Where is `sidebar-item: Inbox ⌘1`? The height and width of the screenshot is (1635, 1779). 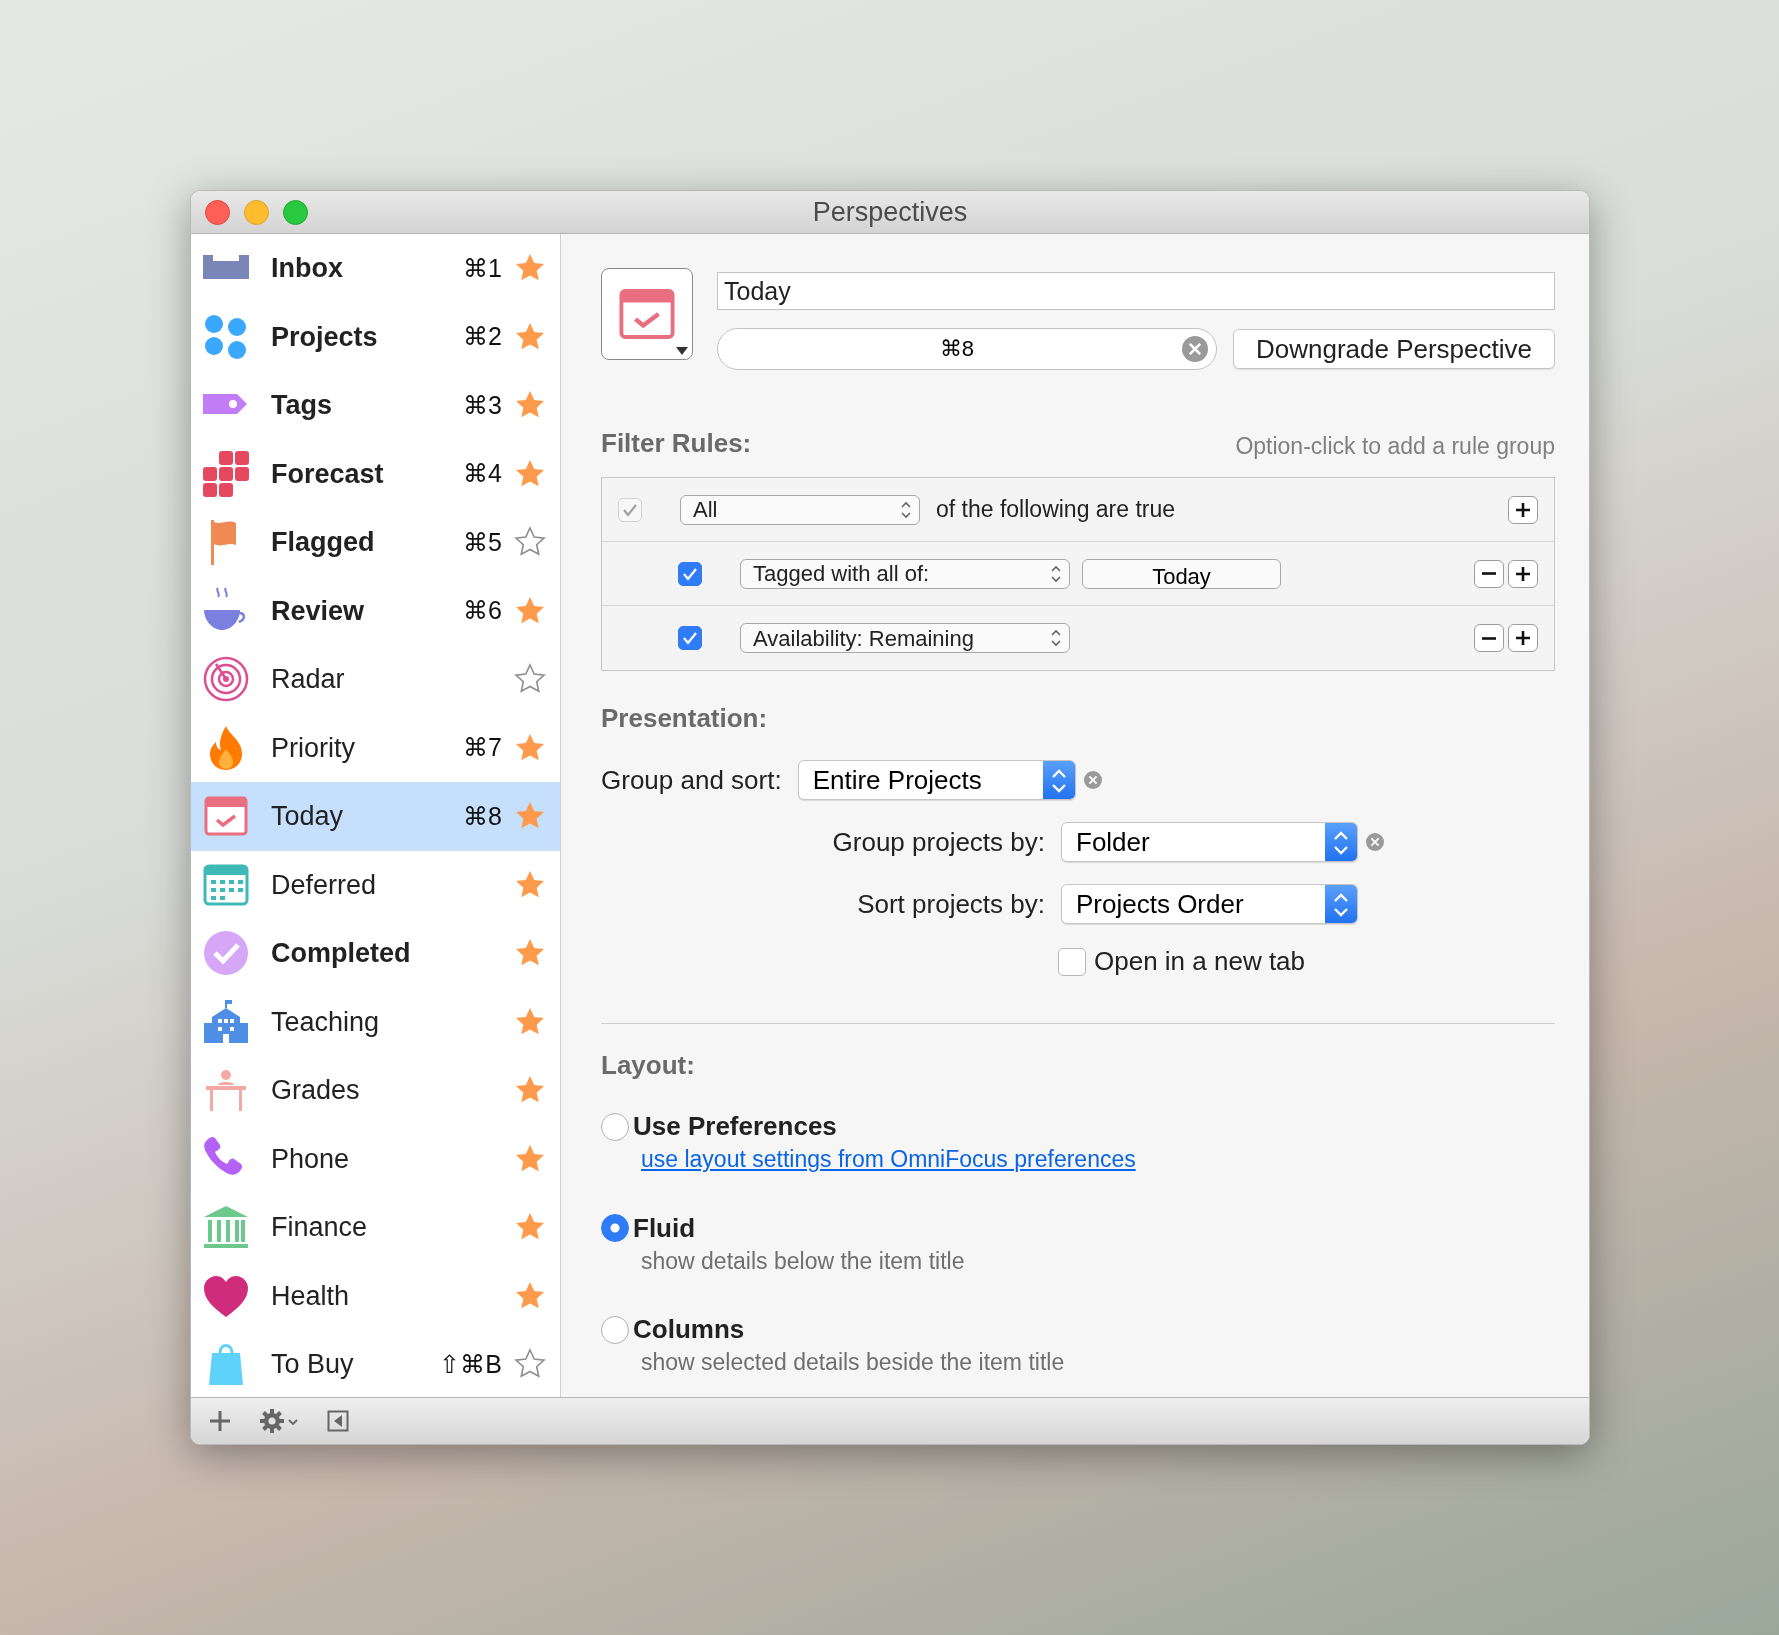
sidebar-item: Inbox ⌘1 is located at coordinates (375, 268).